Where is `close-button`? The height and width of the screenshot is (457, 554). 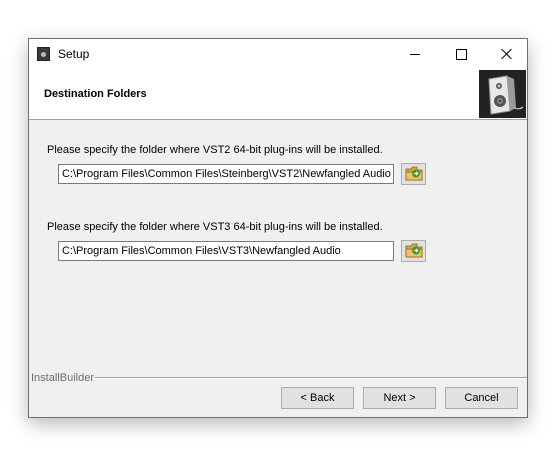 close-button is located at coordinates (507, 54).